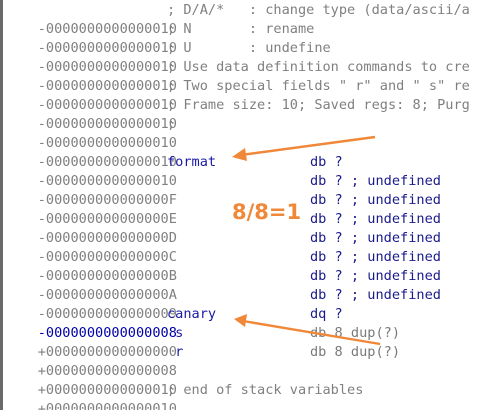 This screenshot has width=490, height=410. What do you see at coordinates (304, 148) in the screenshot?
I see `arrow-to-format` at bounding box center [304, 148].